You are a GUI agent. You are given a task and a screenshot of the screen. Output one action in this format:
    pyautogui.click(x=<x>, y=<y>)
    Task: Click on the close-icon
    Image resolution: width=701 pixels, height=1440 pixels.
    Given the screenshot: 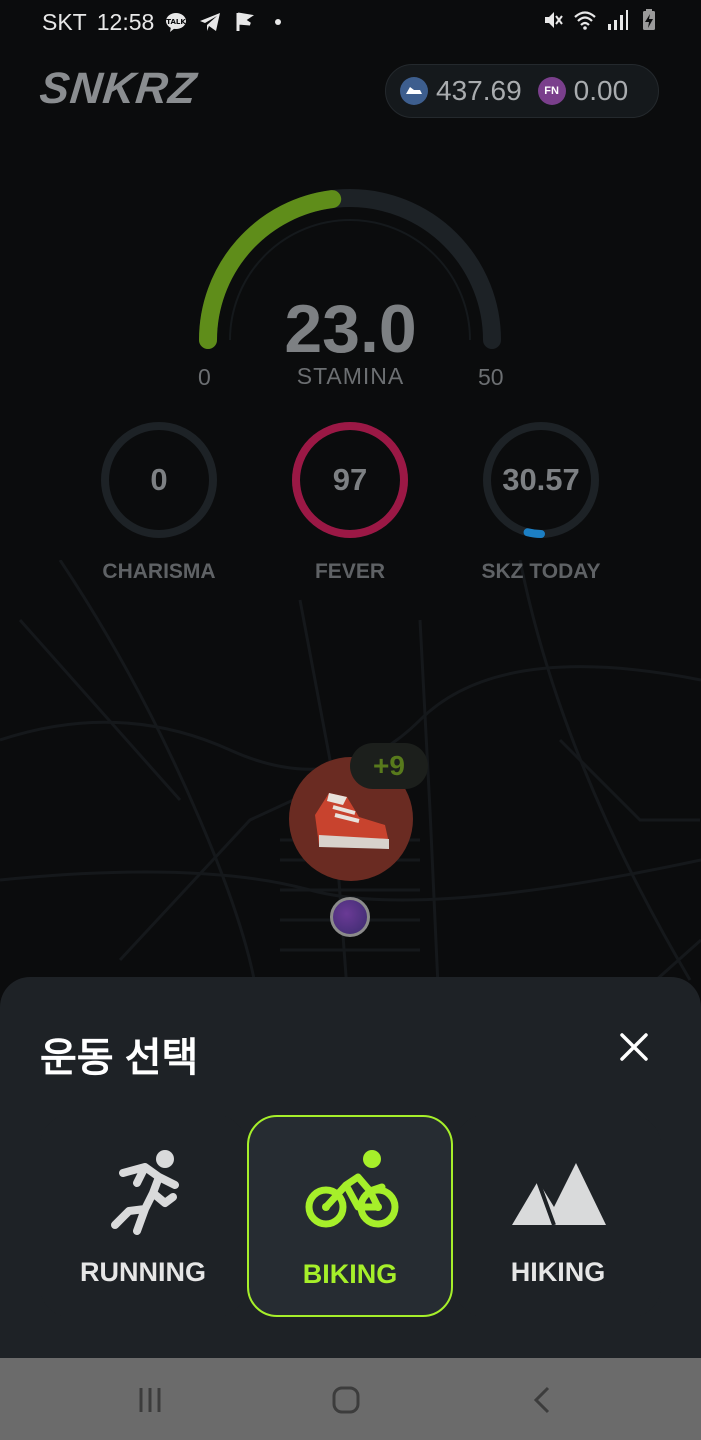 What is the action you would take?
    pyautogui.click(x=634, y=1047)
    